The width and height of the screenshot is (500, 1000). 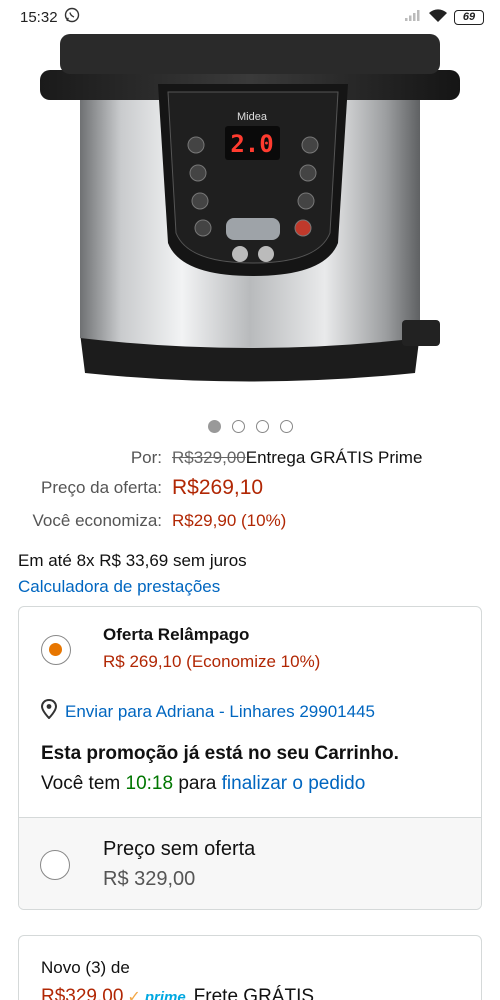 I want to click on timer-middle: para, so click(x=197, y=783).